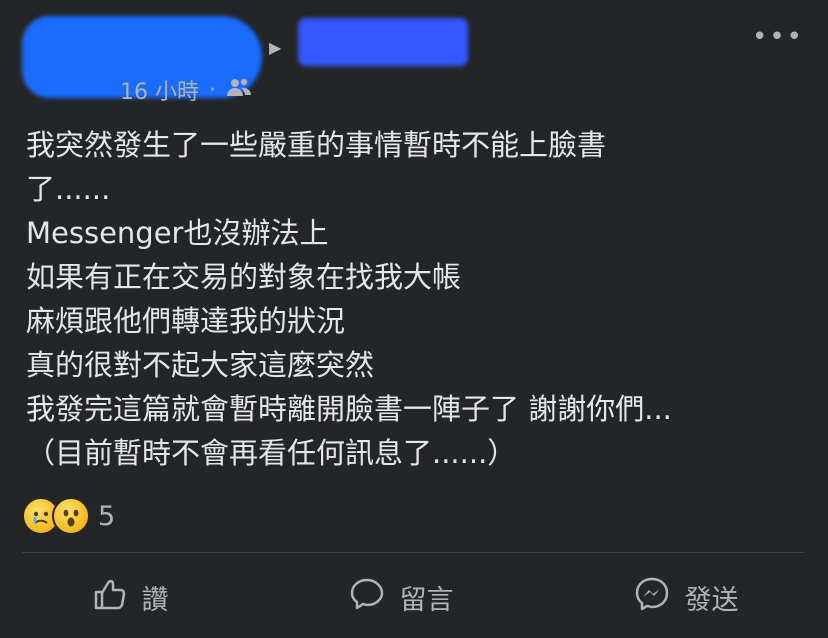 Image resolution: width=828 pixels, height=638 pixels. Describe the element at coordinates (413, 552) in the screenshot. I see `divider` at that location.